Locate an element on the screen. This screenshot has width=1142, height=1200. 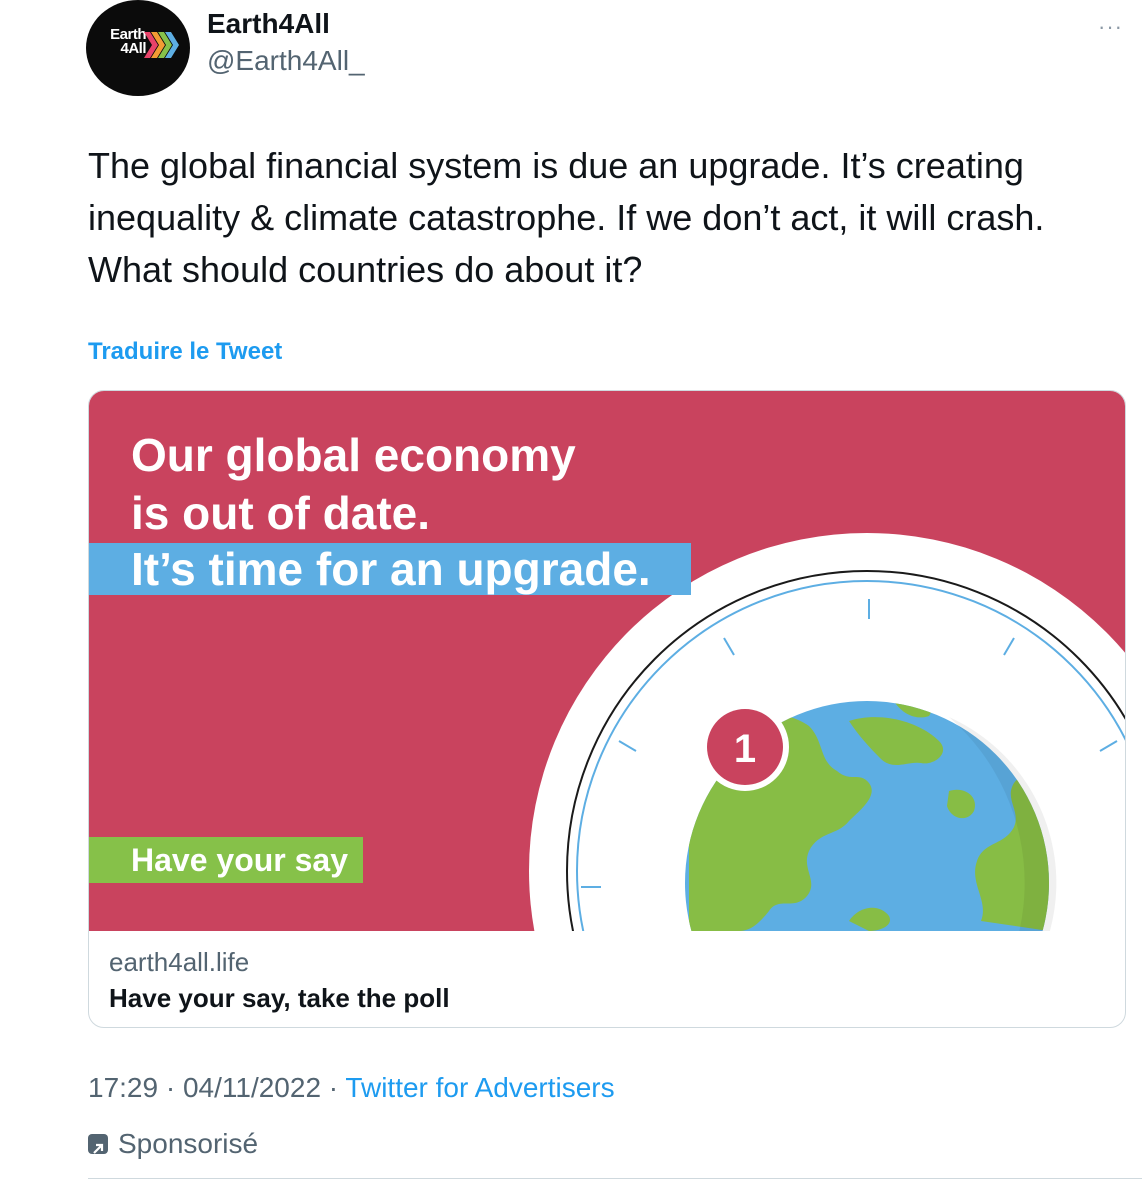
translate-tweet-link: Traduire le Tweet is located at coordinates (185, 352).